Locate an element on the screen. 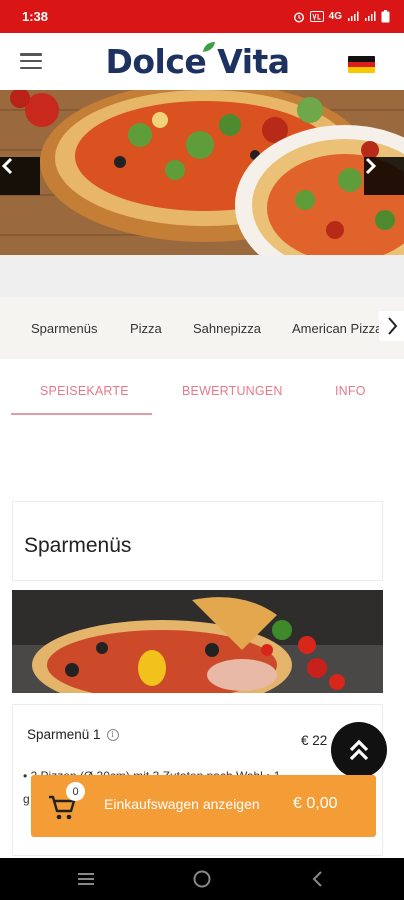 The height and width of the screenshot is (900, 404). view-cart-button: 0 Einkaufswagen anzeigen € 0,00 is located at coordinates (203, 806).